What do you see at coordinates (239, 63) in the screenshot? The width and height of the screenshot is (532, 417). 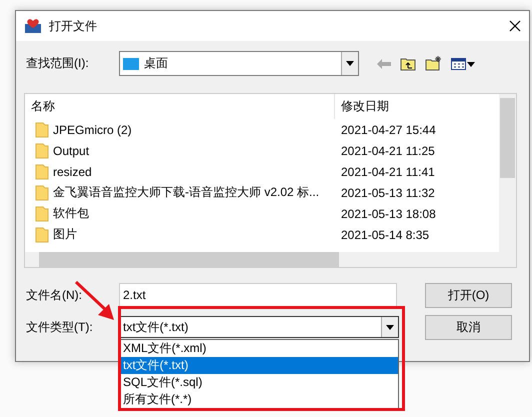 I see `look-in-dropdown: 桌面` at bounding box center [239, 63].